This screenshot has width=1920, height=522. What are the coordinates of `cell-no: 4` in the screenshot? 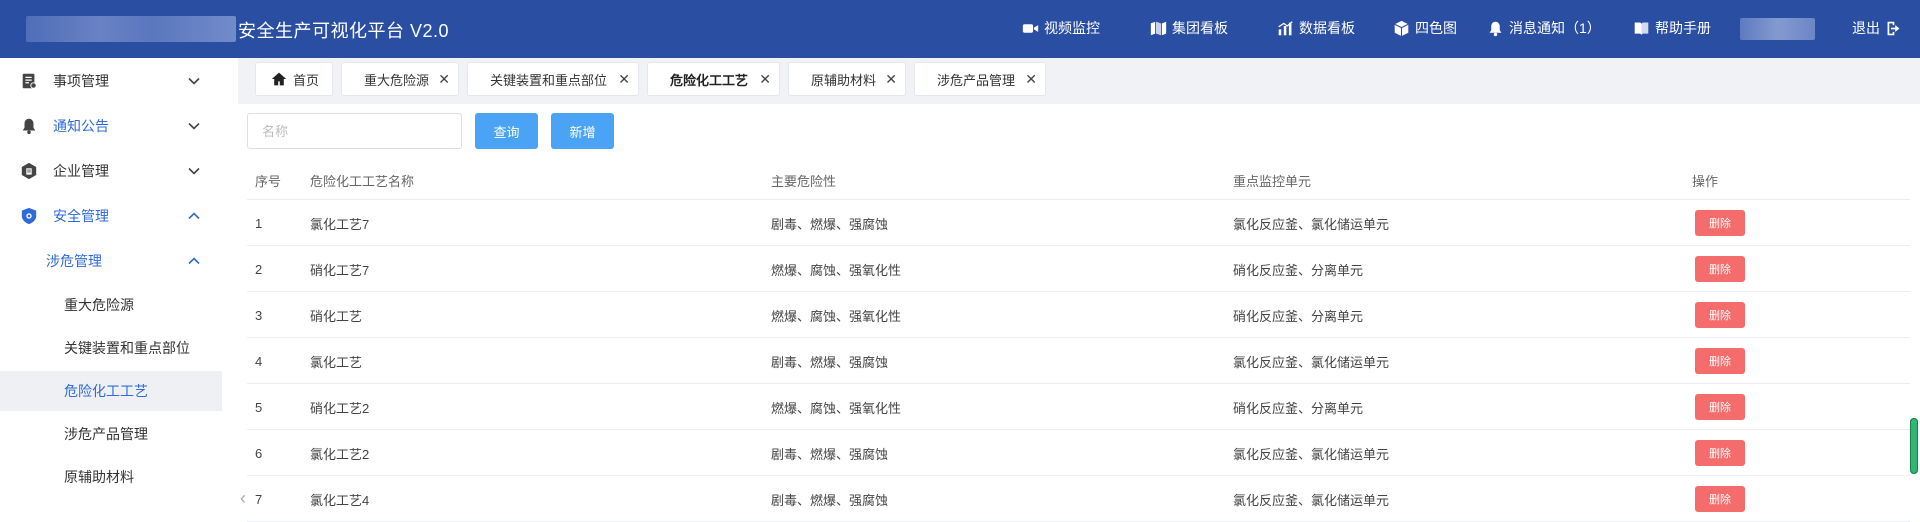 It's located at (259, 361).